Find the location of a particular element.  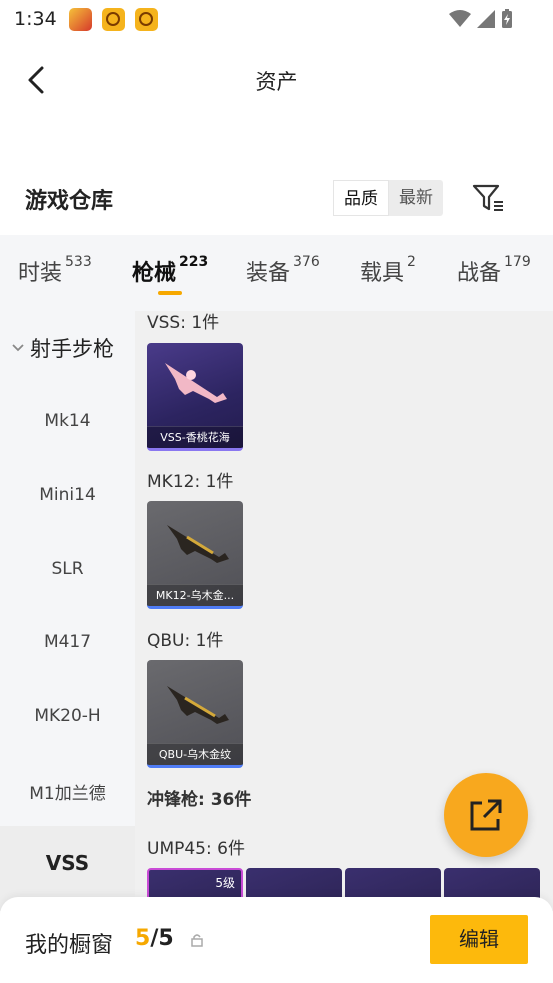

sort-toggle: 品质 最新 is located at coordinates (388, 198).